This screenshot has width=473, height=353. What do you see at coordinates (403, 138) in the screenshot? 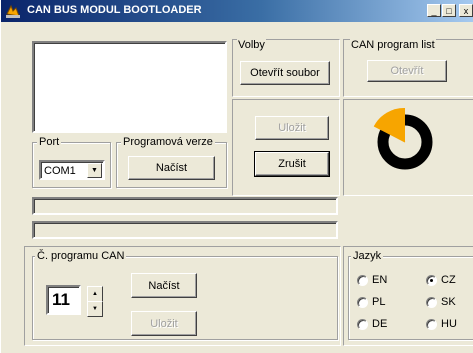
I see `bootloader-logo-icon` at bounding box center [403, 138].